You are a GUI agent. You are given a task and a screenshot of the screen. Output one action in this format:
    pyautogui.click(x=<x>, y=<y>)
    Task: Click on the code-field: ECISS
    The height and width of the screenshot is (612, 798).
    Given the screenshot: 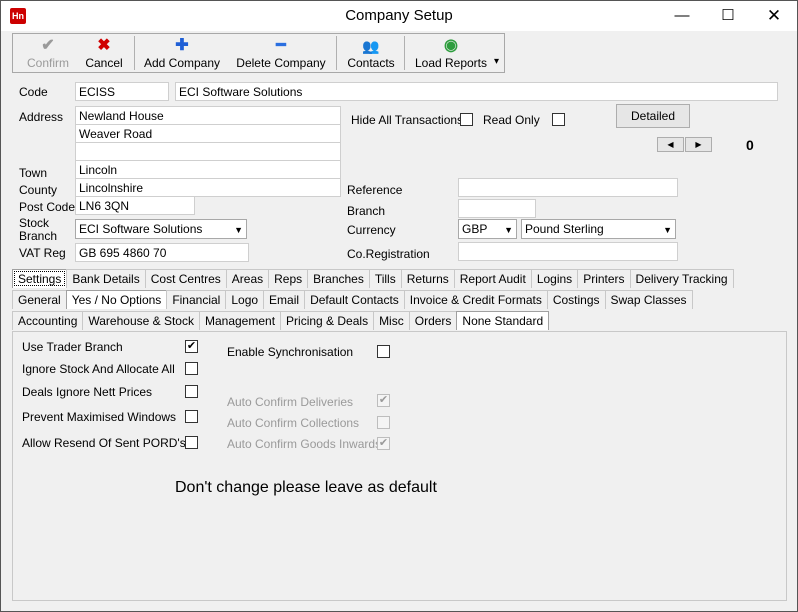 What is the action you would take?
    pyautogui.click(x=122, y=91)
    